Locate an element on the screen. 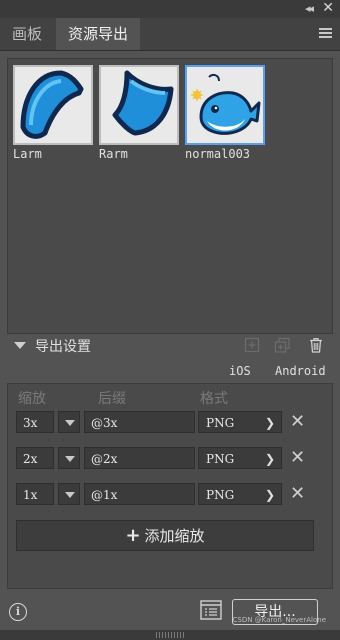  suffix-input: @1x is located at coordinates (139, 494).